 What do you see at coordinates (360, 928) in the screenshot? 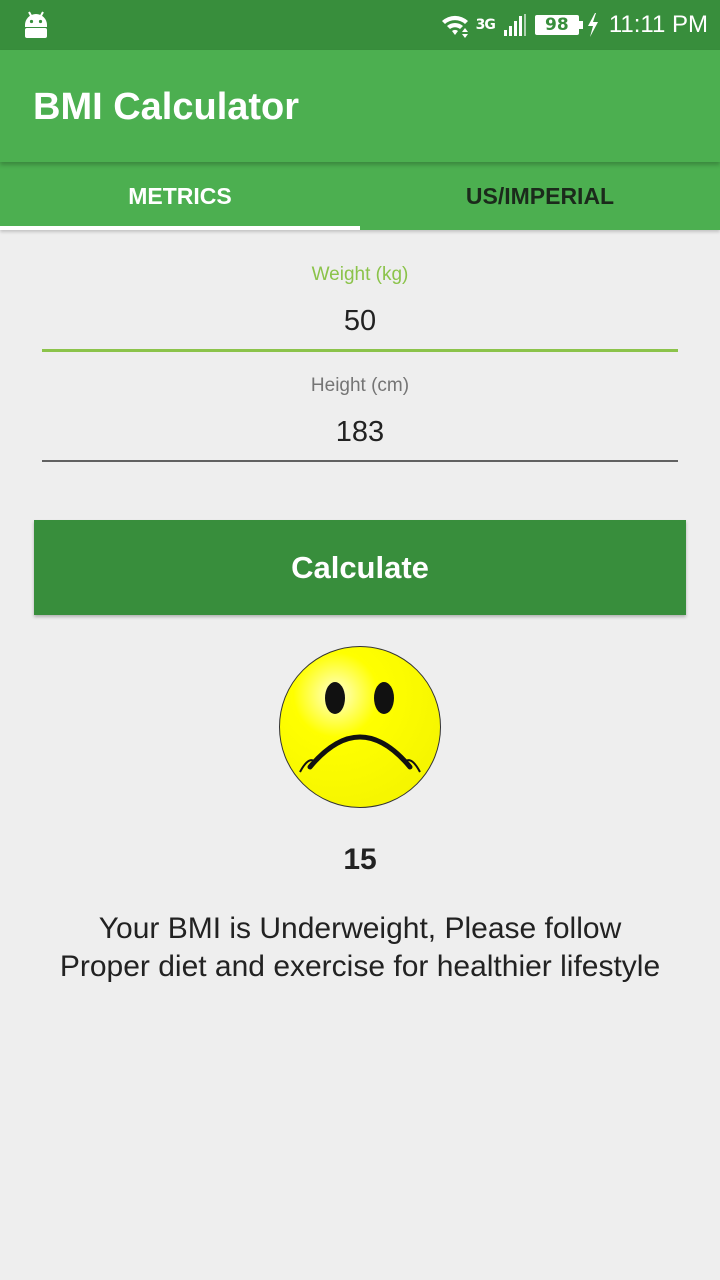
I see `bmi-message-line-1: Your BMI is Underweight, Please follow` at bounding box center [360, 928].